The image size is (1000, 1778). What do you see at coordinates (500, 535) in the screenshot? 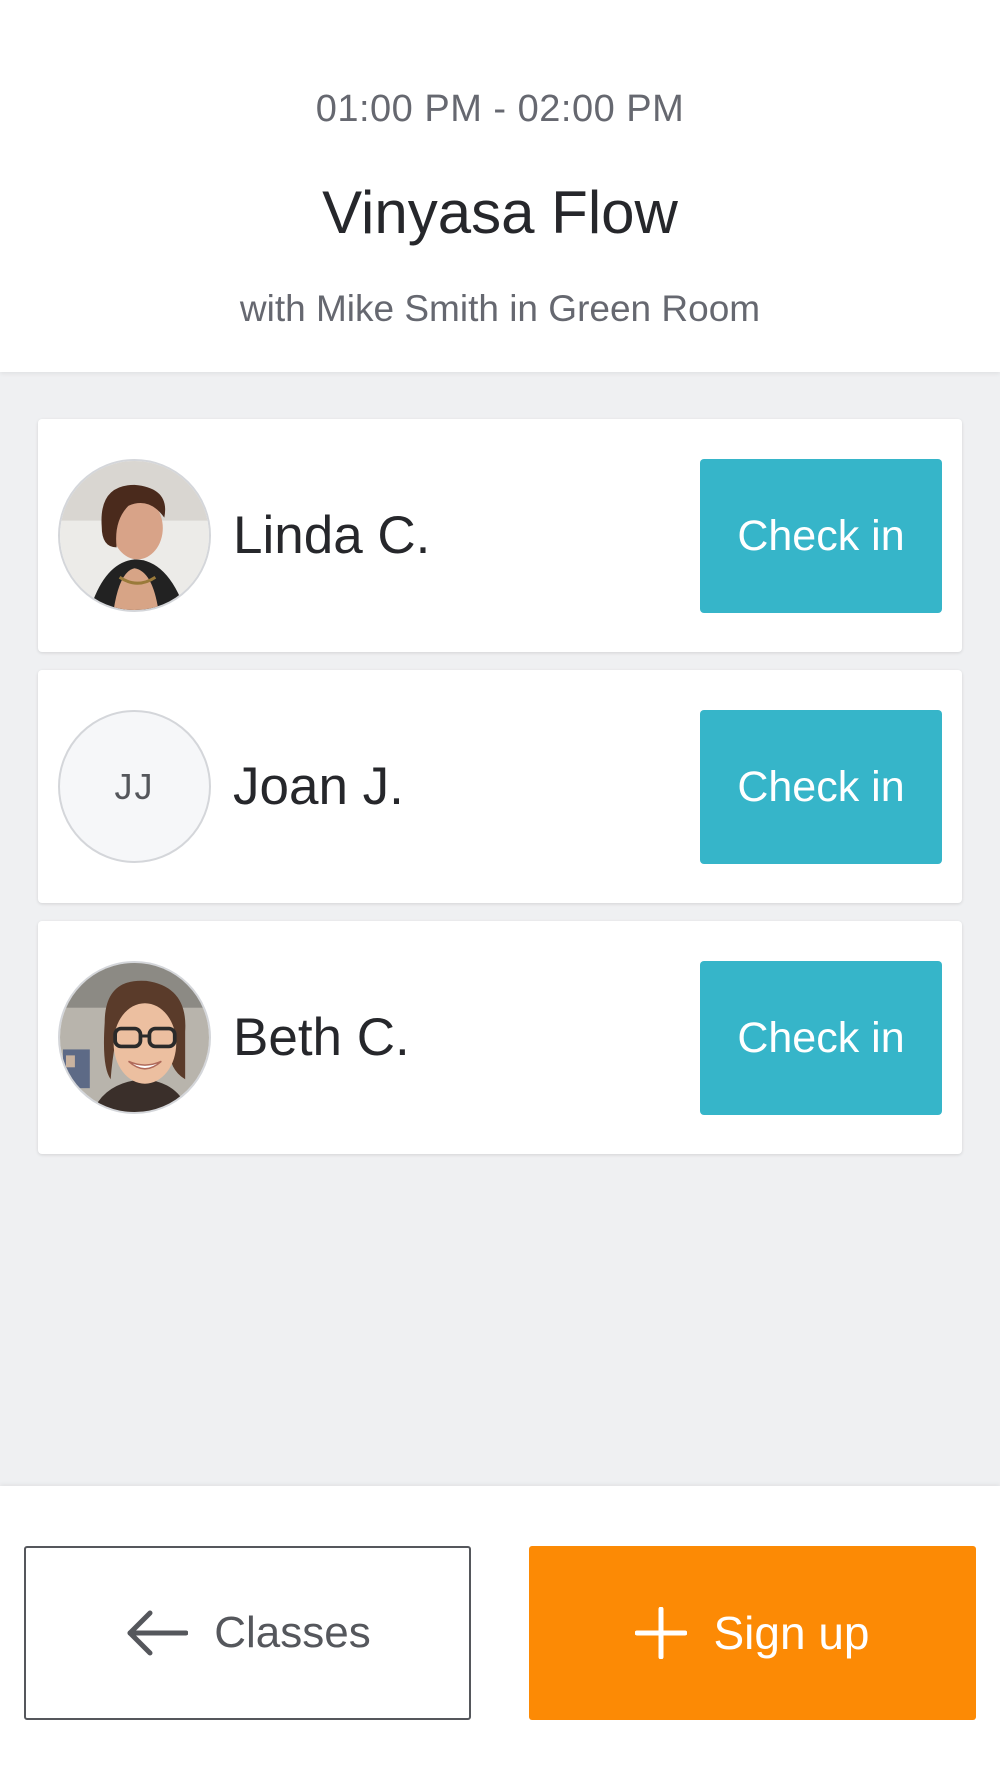
I see `attendee-card: Linda C. Check in` at bounding box center [500, 535].